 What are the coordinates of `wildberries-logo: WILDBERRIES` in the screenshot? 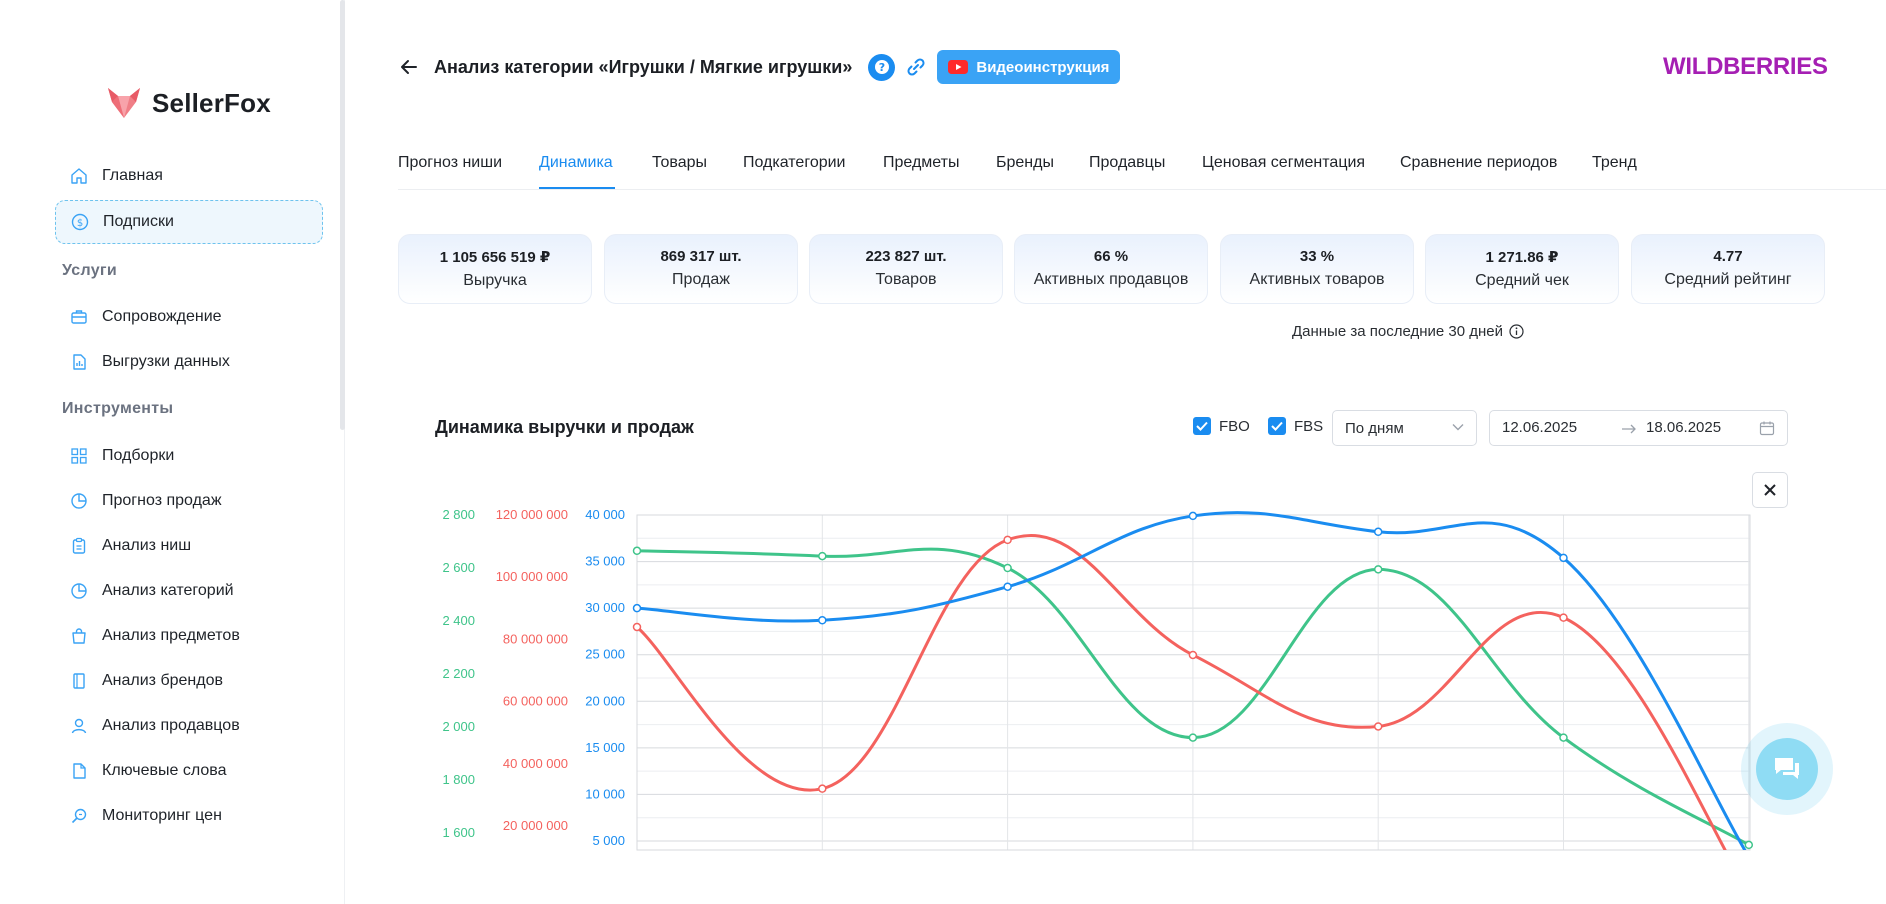 It's located at (1745, 67).